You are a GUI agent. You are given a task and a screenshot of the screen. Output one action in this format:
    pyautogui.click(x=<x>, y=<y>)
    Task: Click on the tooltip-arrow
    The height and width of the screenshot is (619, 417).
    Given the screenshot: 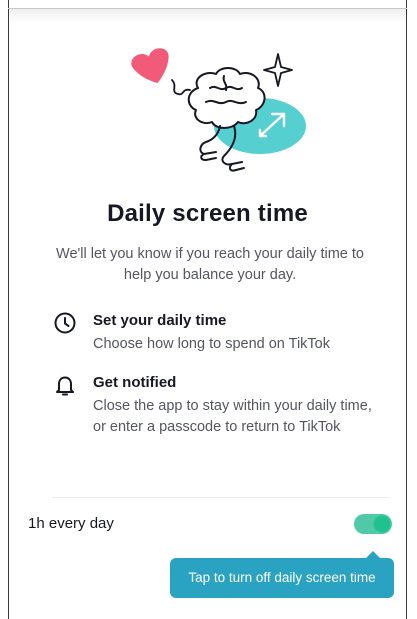 What is the action you would take?
    pyautogui.click(x=373, y=554)
    